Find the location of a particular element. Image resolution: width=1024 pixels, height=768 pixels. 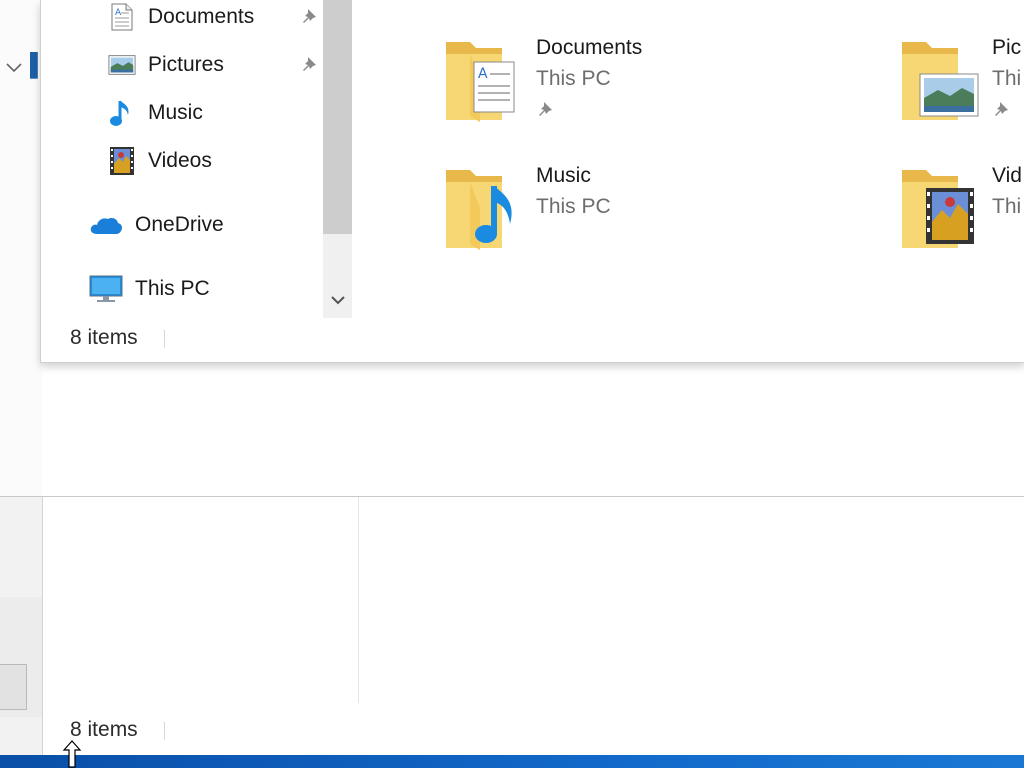

nav-scrollbar-thumb is located at coordinates (337, 117).